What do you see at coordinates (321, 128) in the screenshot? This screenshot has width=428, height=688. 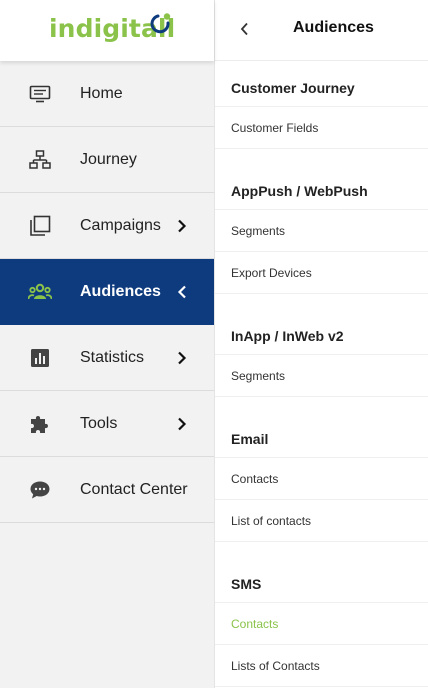 I see `submenu-item-customer-fields: Customer Fields` at bounding box center [321, 128].